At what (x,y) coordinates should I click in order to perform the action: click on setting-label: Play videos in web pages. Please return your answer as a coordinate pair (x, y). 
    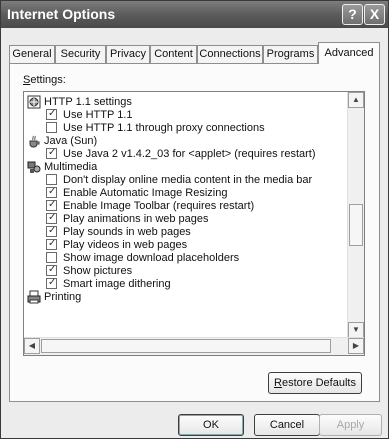
    Looking at the image, I should click on (125, 245).